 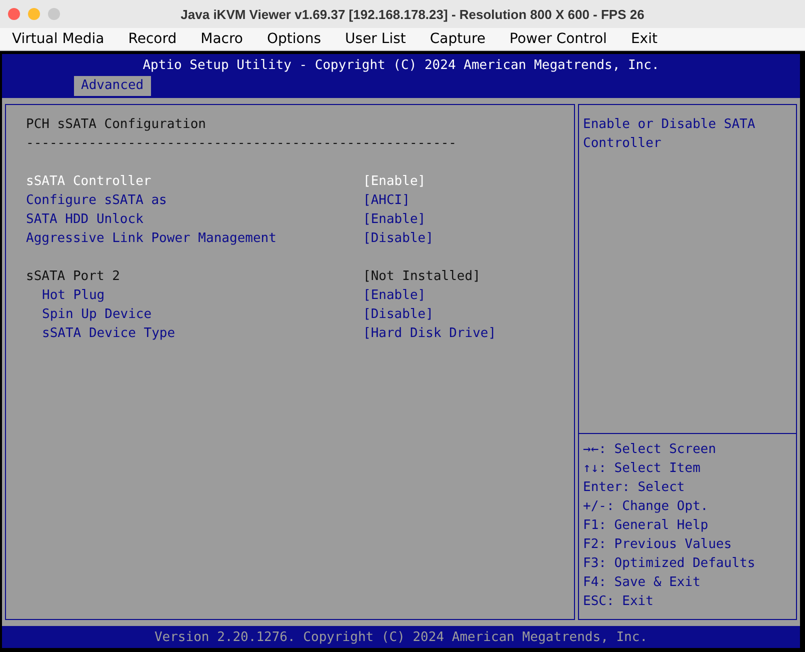 What do you see at coordinates (14, 14) in the screenshot?
I see `close-icon` at bounding box center [14, 14].